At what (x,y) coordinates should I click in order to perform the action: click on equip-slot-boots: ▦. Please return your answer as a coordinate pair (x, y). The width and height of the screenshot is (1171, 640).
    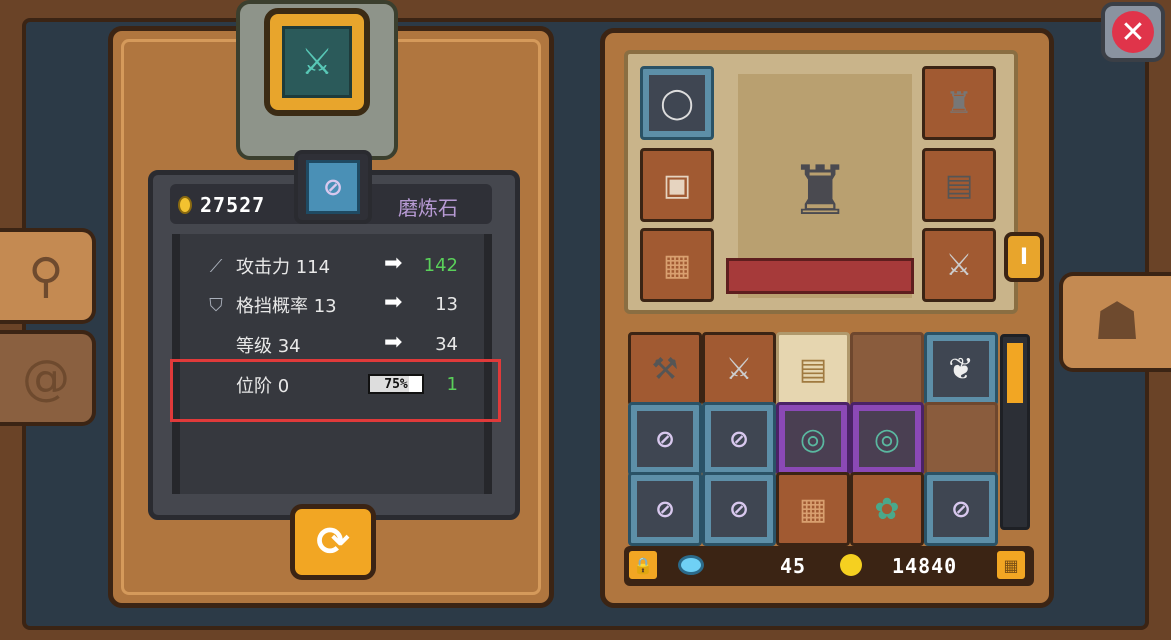
    Looking at the image, I should click on (677, 265).